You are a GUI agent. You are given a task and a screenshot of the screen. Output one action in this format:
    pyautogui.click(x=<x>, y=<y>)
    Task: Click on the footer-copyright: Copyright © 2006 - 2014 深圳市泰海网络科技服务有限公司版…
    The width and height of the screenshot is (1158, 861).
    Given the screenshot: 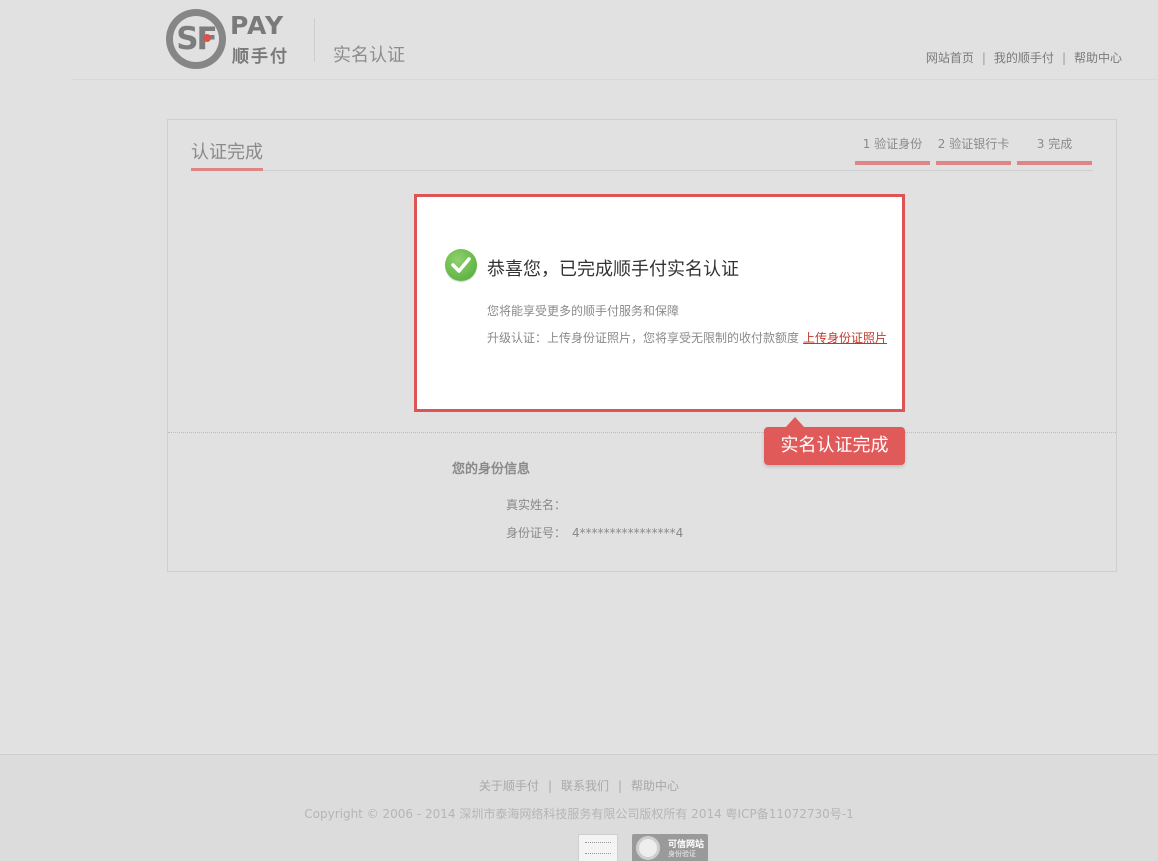 What is the action you would take?
    pyautogui.click(x=579, y=814)
    